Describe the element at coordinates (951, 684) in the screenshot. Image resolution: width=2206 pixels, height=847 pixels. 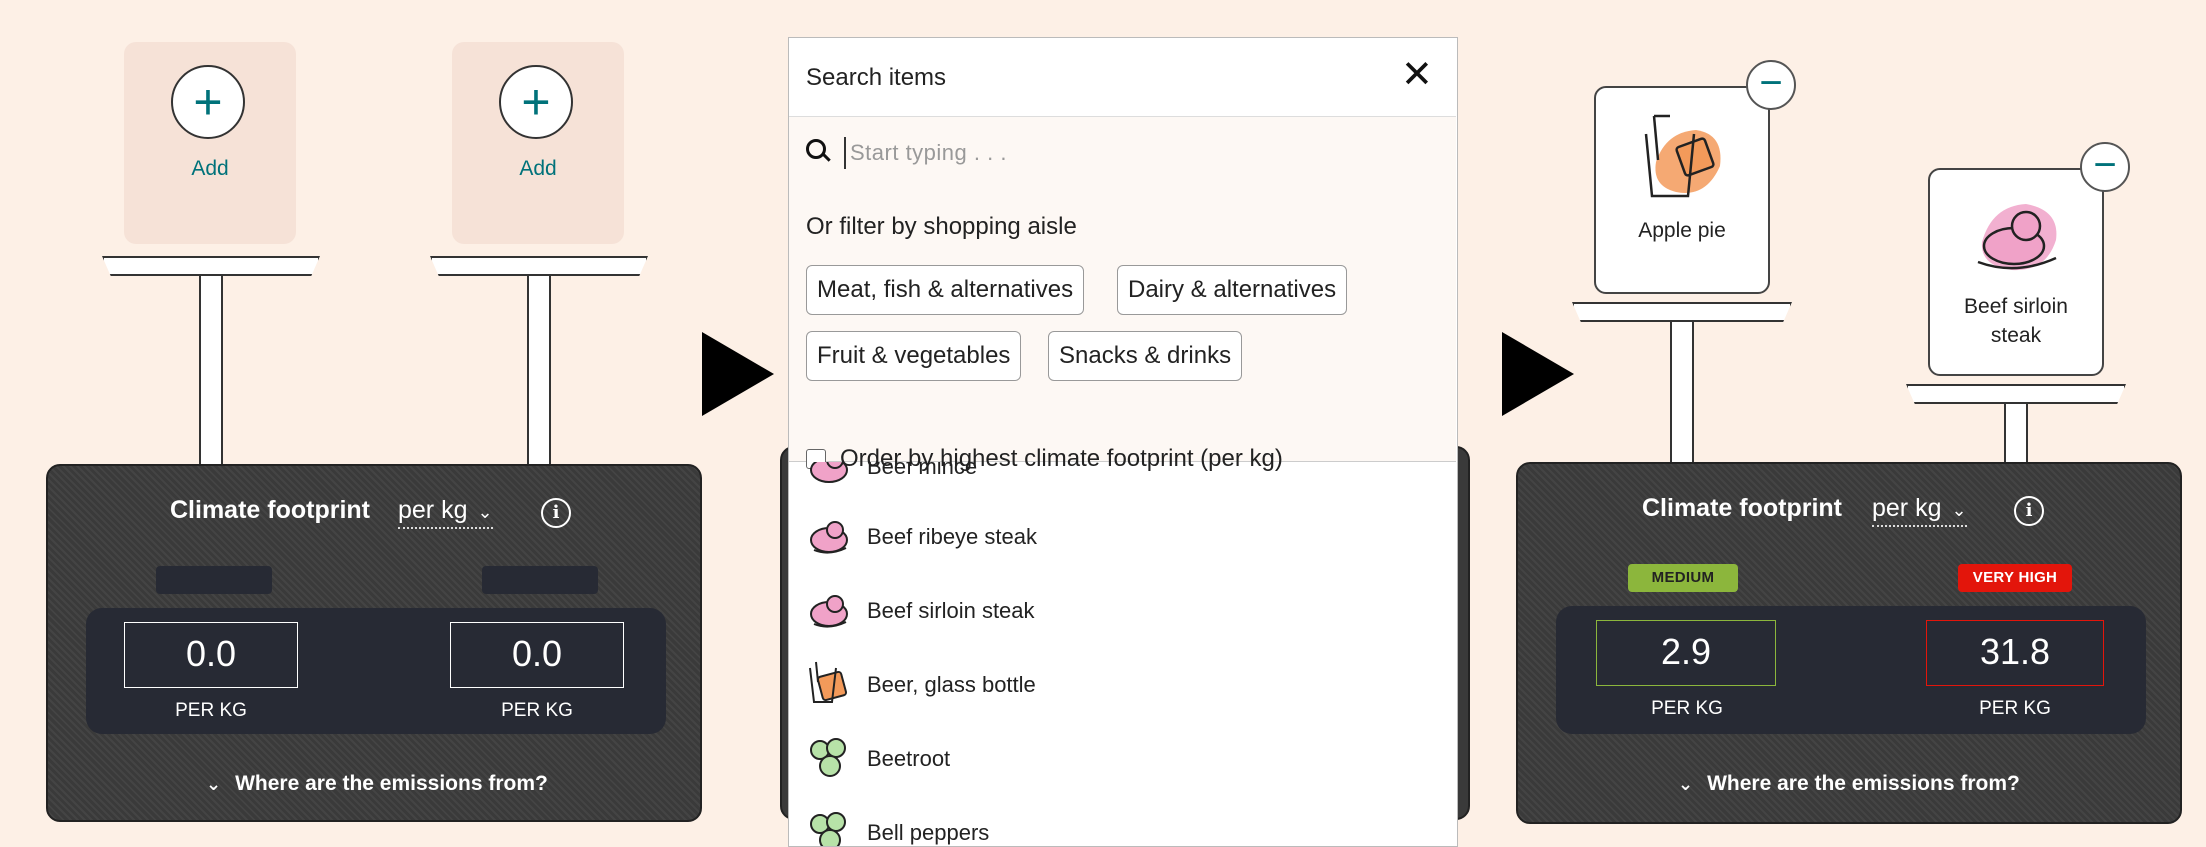
I see `list-item-label: Beer, glass bottle` at that location.